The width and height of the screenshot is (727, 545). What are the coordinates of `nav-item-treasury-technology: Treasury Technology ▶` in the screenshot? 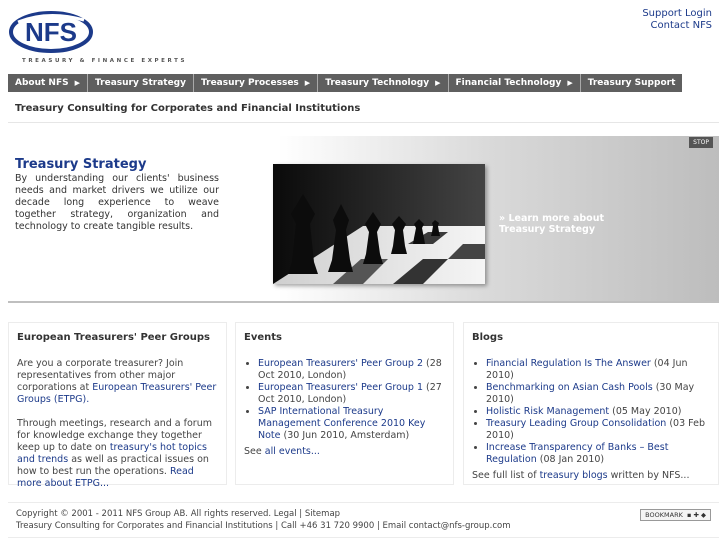 It's located at (383, 83).